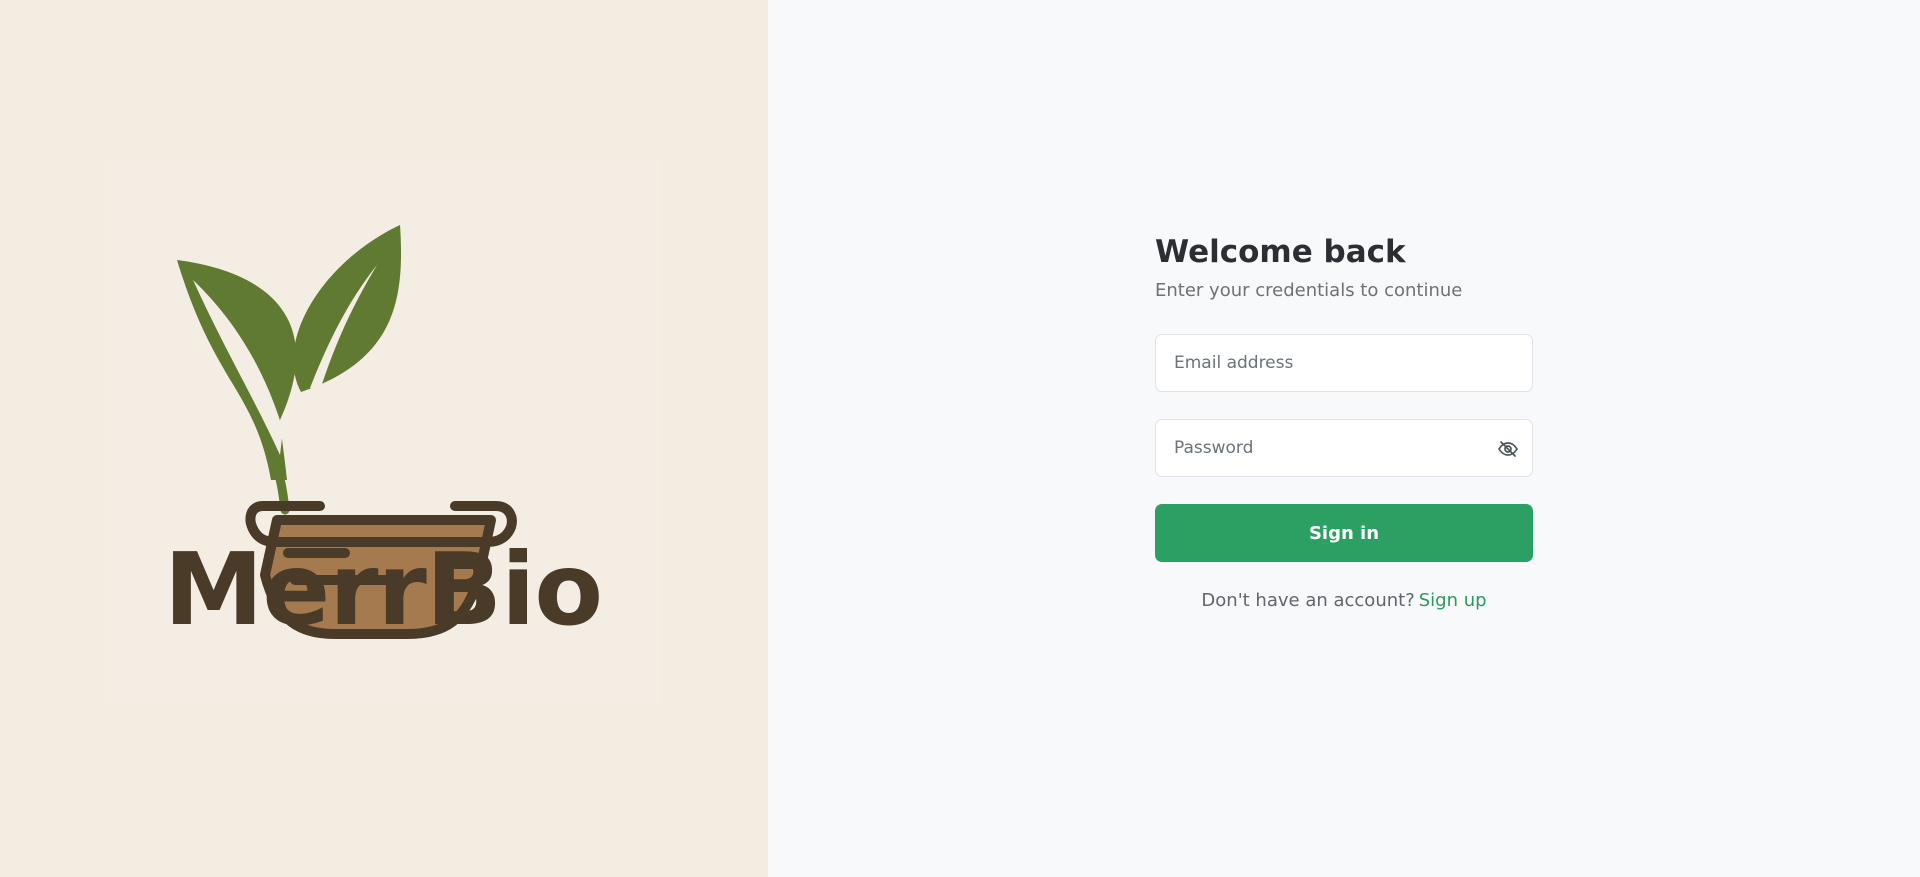 The height and width of the screenshot is (877, 1920). I want to click on email-field, so click(1344, 363).